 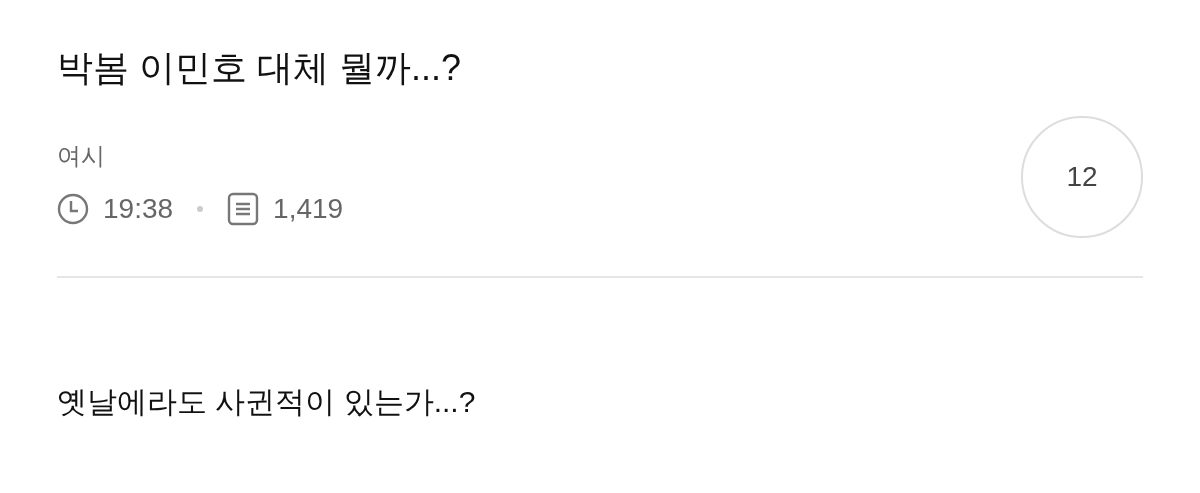 What do you see at coordinates (1082, 177) in the screenshot?
I see `comment-count: 12` at bounding box center [1082, 177].